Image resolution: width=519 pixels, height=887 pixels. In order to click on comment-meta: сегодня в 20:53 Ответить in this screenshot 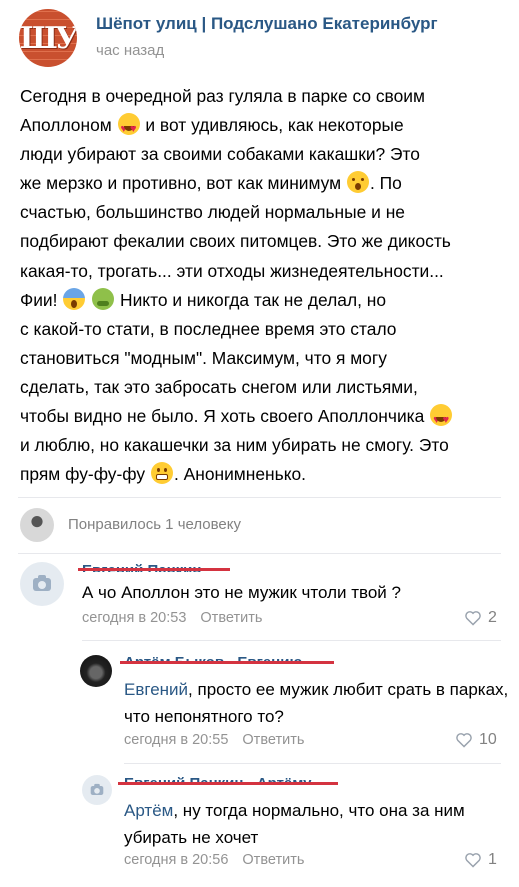, I will do `click(172, 618)`.